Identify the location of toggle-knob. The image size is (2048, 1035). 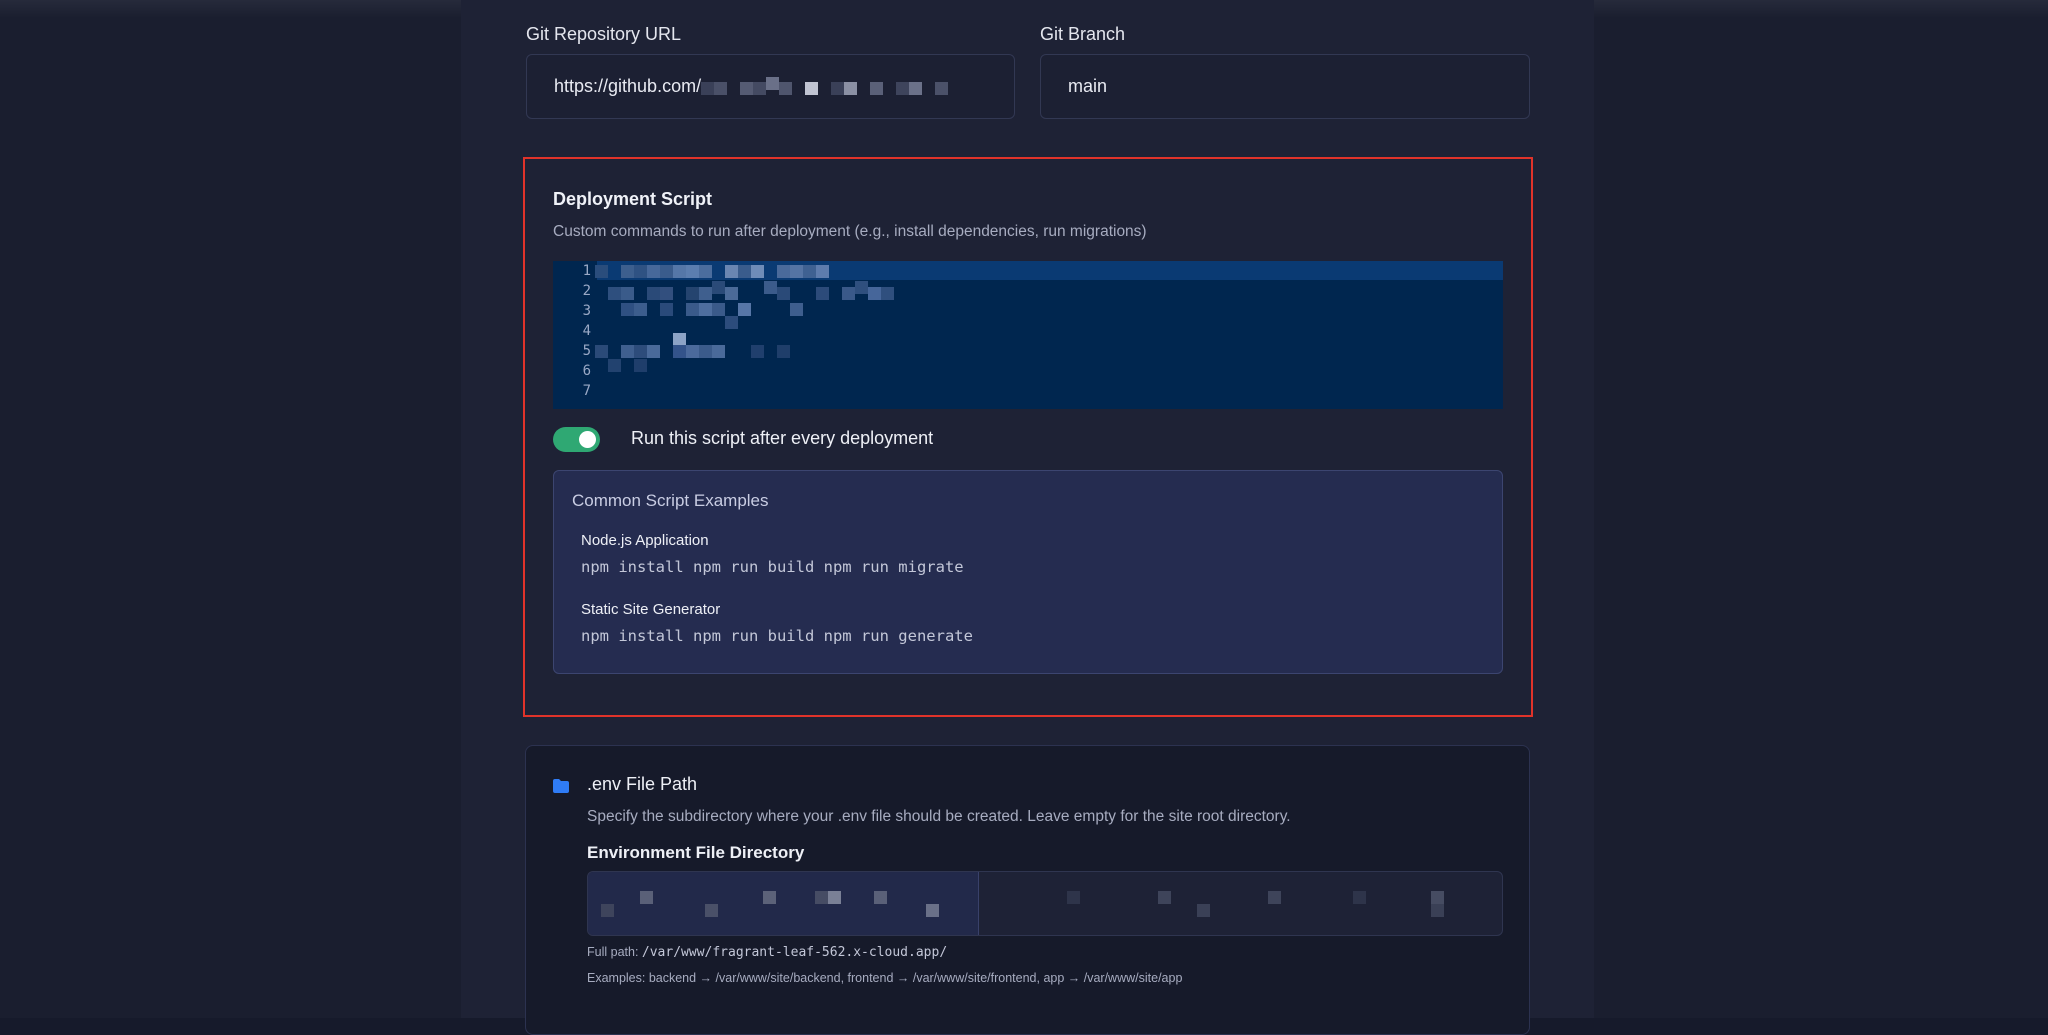
(587, 439).